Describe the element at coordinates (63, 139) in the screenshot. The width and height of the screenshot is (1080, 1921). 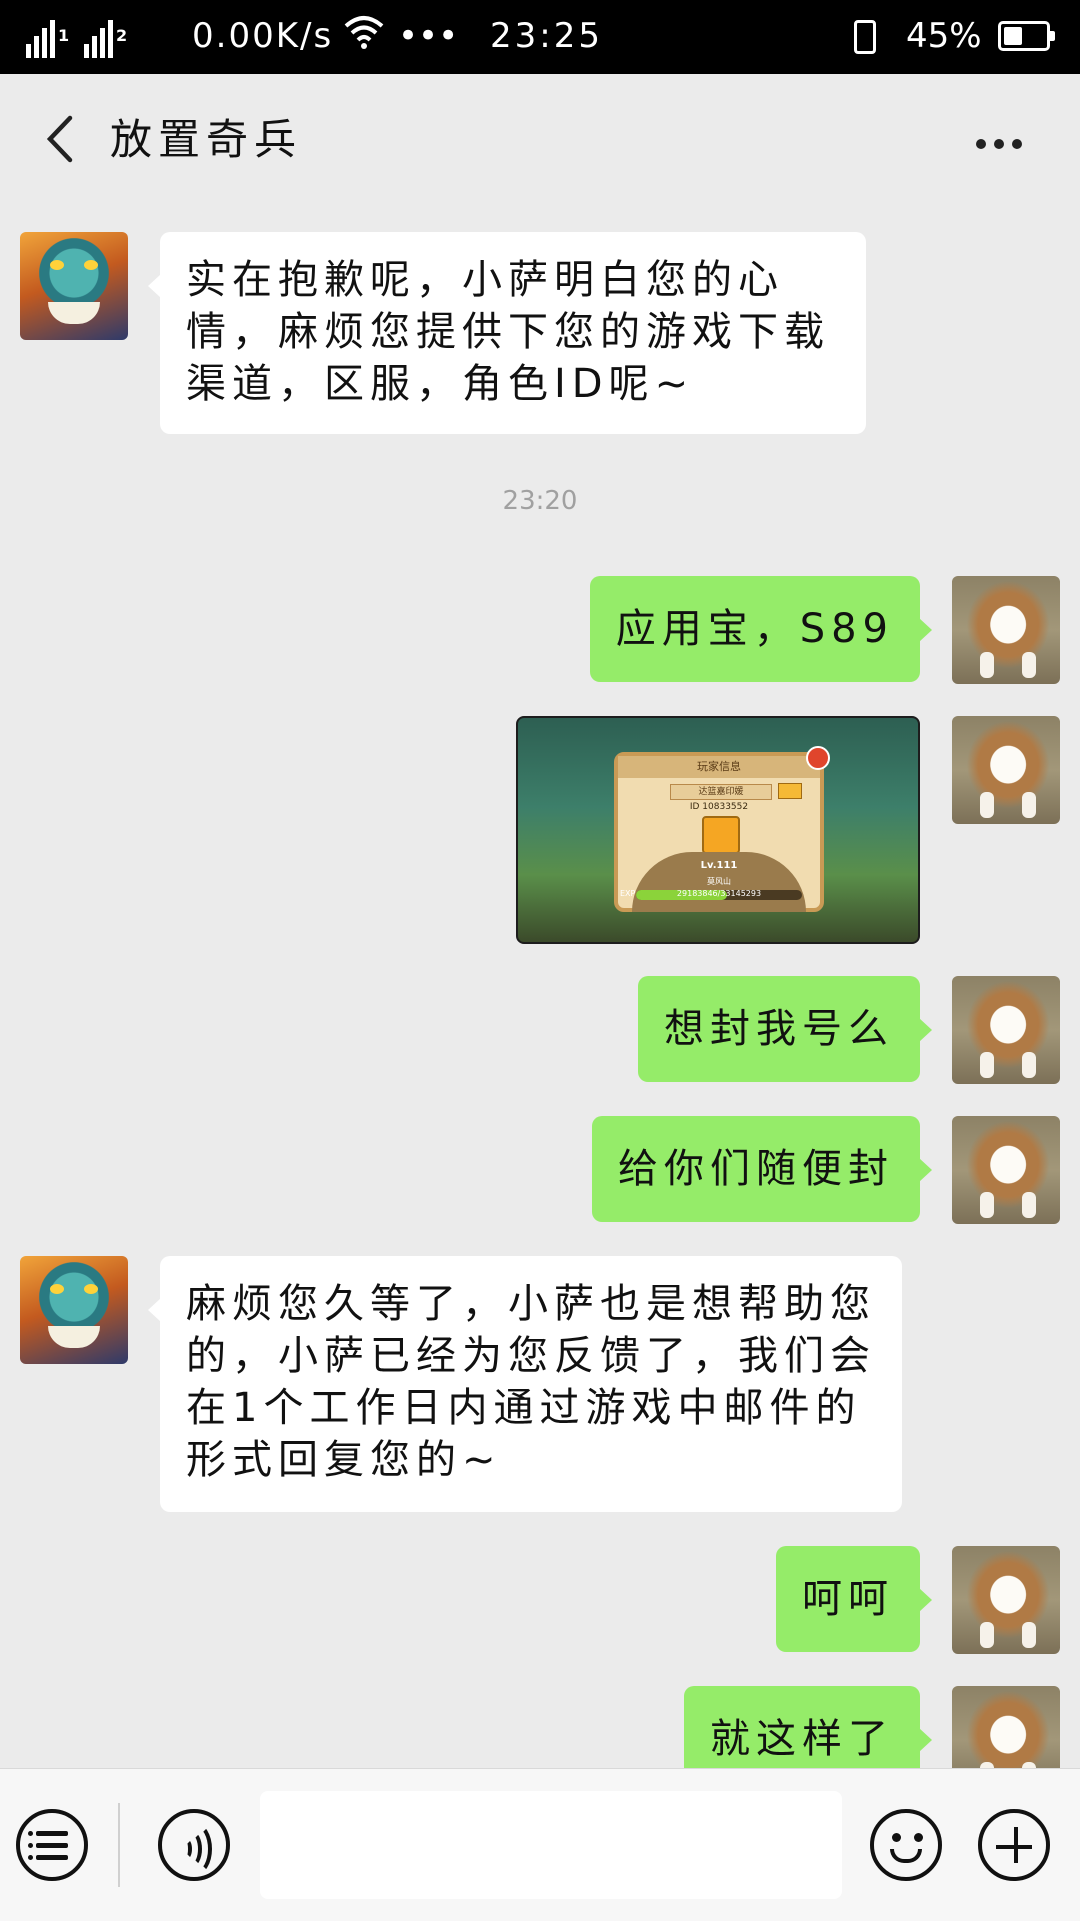
I see `chevron-left-icon` at that location.